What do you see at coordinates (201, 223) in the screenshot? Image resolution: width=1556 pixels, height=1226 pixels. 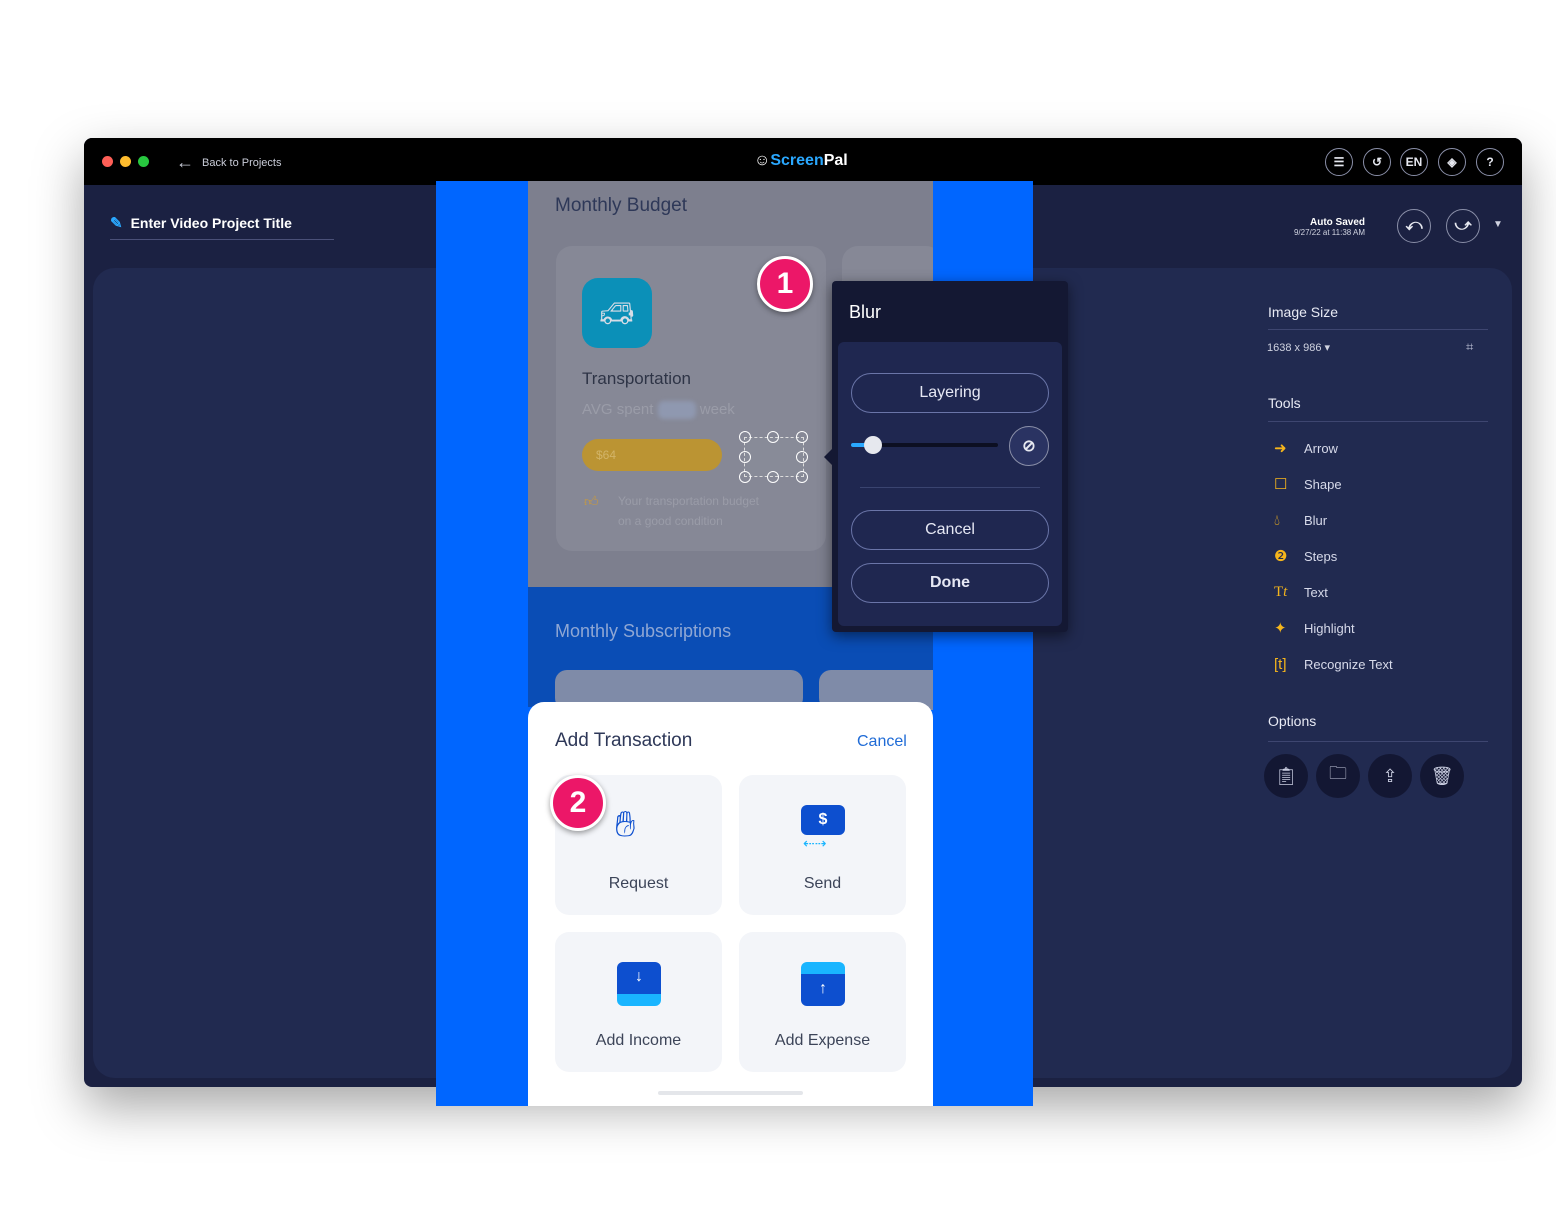 I see `project-title-field: ✎ Enter Video Project Title` at bounding box center [201, 223].